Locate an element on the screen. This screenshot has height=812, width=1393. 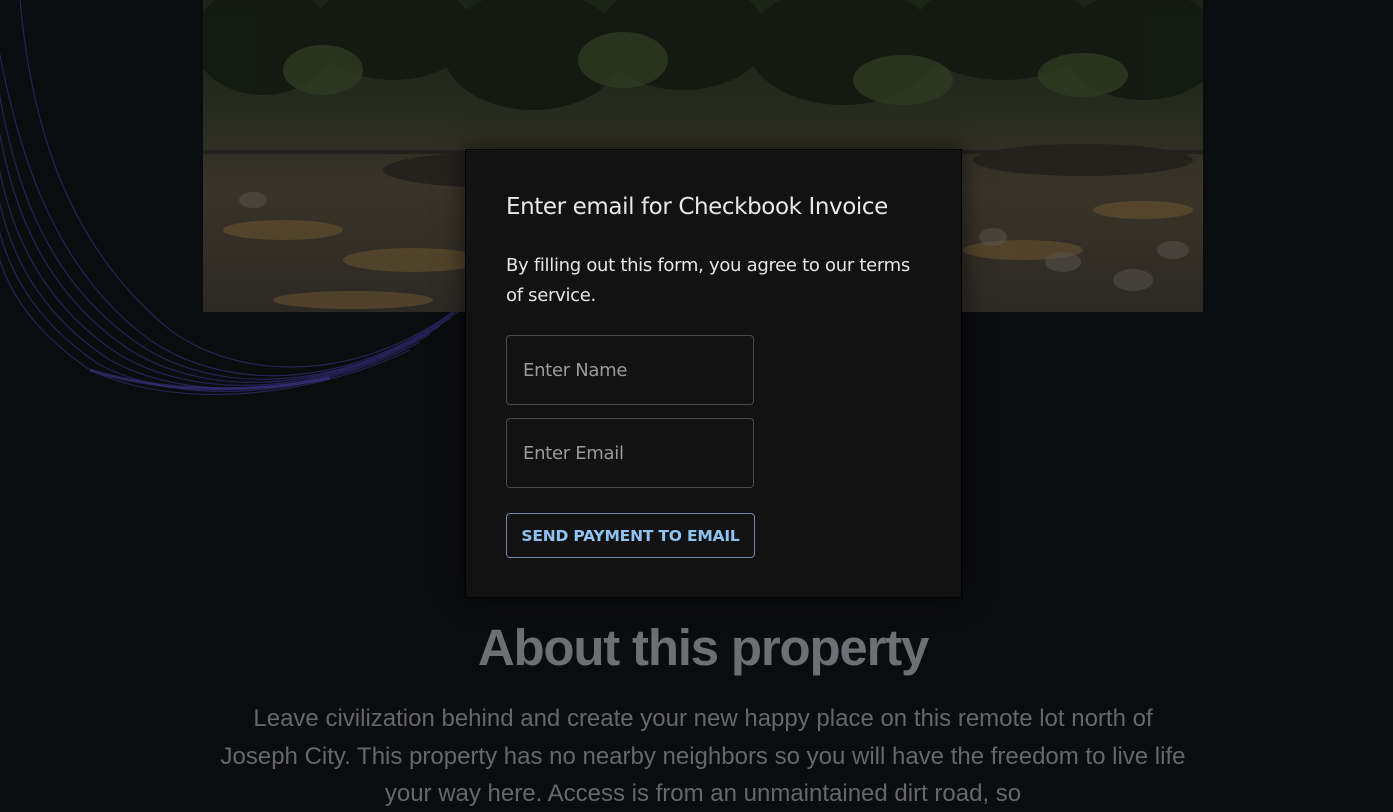
send-payment-button: SEND PAYMENT TO EMAIL is located at coordinates (630, 535).